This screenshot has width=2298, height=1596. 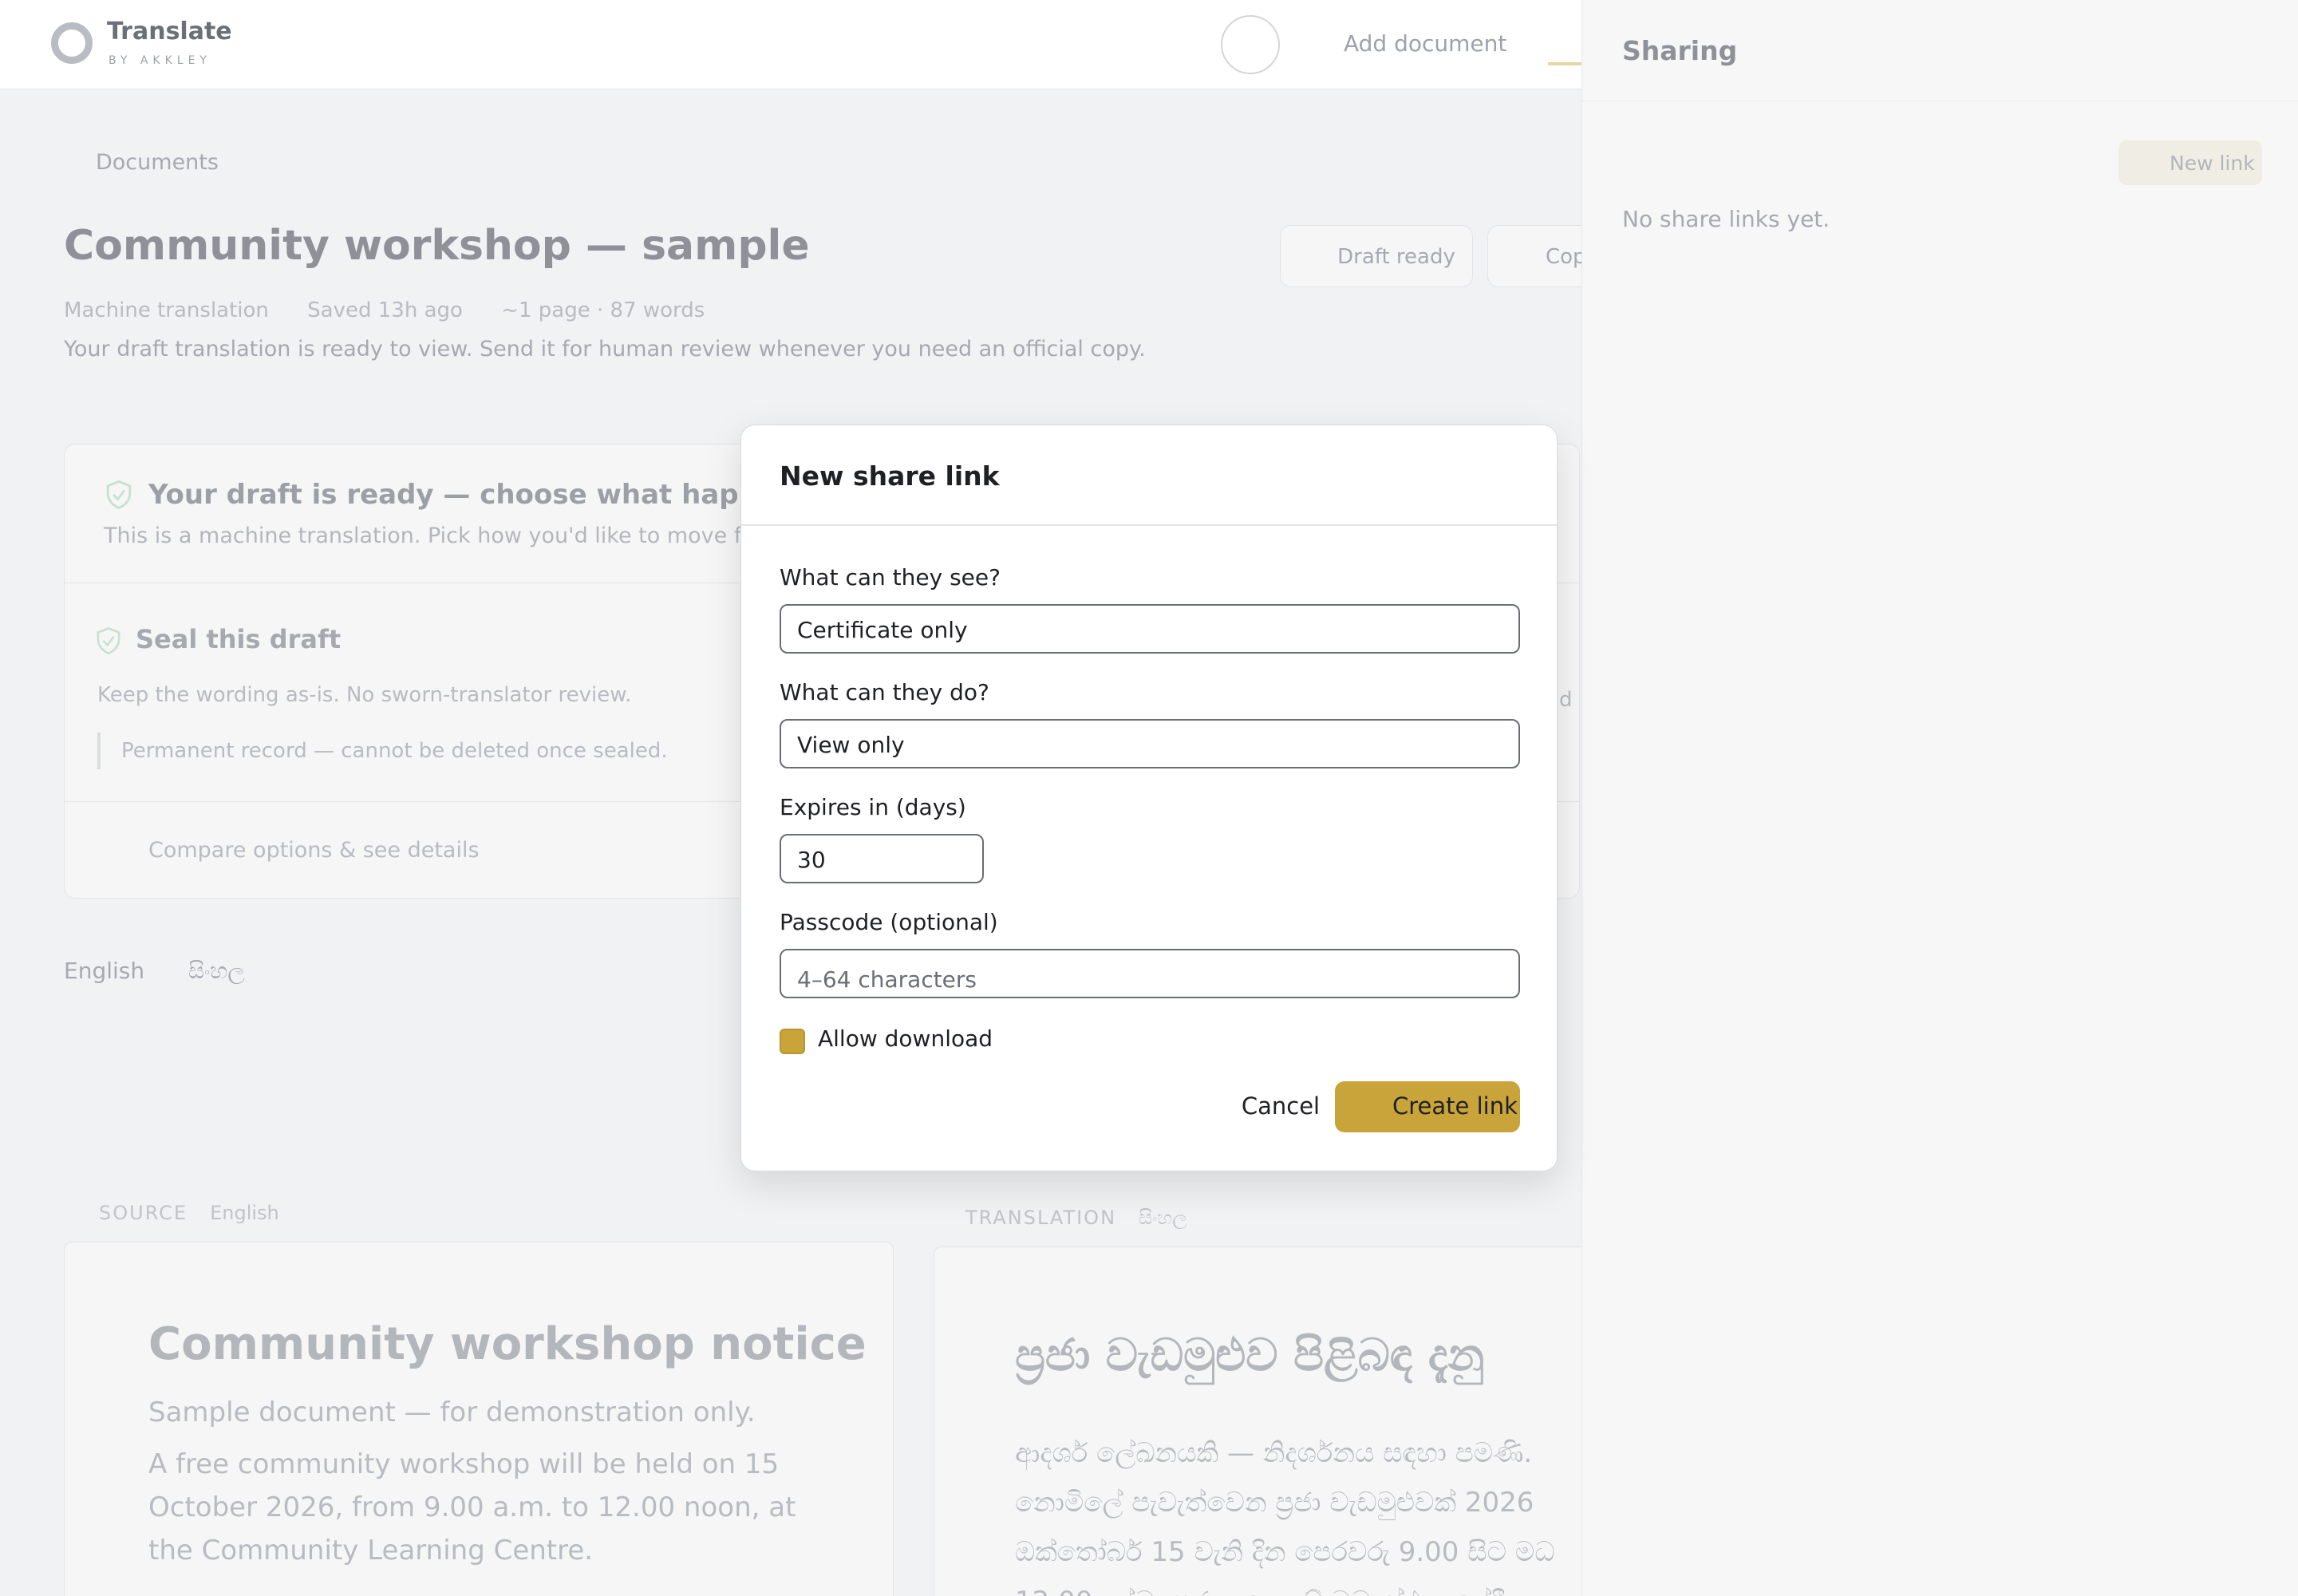 I want to click on expiry-days-input: 30, so click(x=882, y=858).